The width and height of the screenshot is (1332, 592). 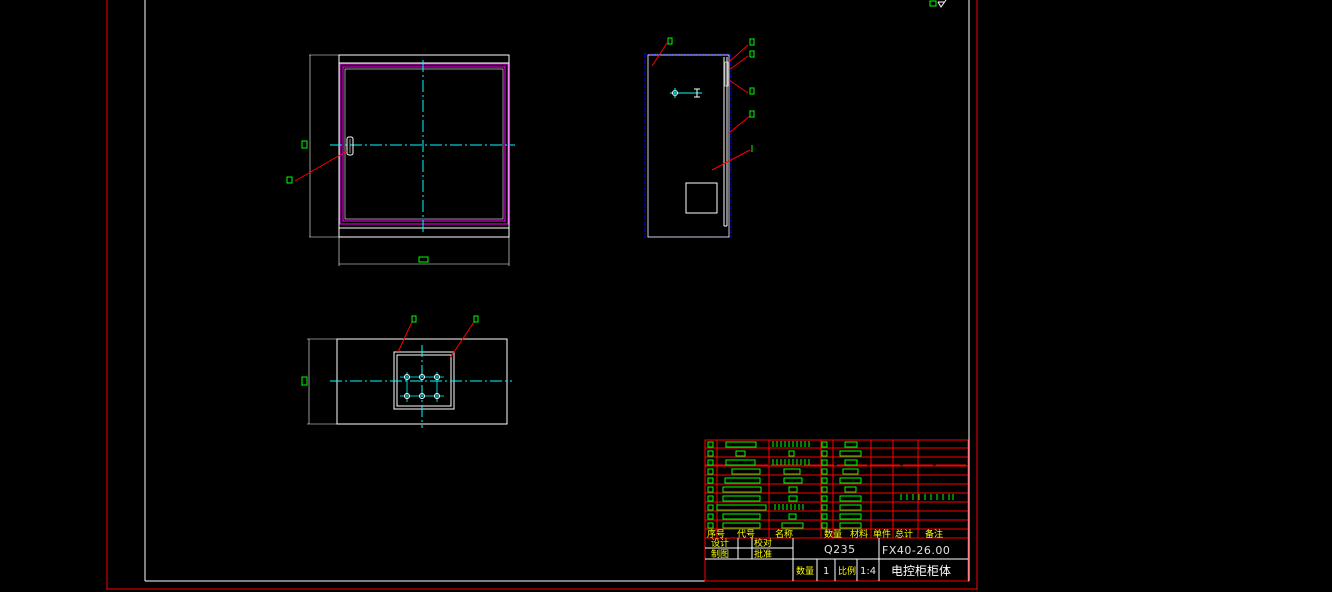 What do you see at coordinates (882, 534) in the screenshot?
I see `header-unit-weight: 单件` at bounding box center [882, 534].